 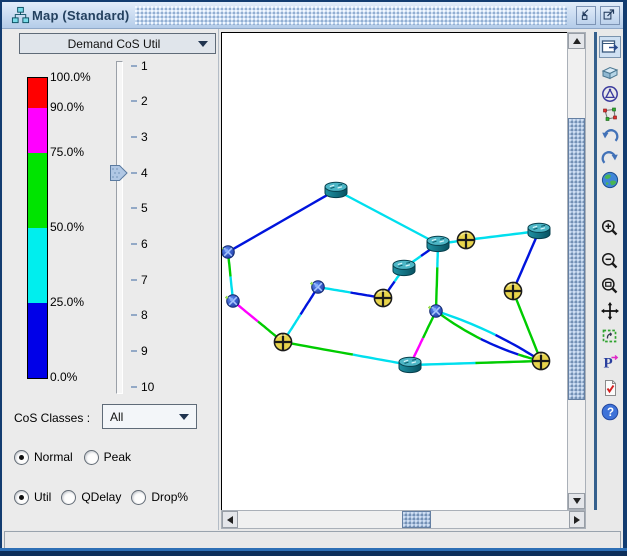 What do you see at coordinates (576, 259) in the screenshot?
I see `vertical-scroll-thumb` at bounding box center [576, 259].